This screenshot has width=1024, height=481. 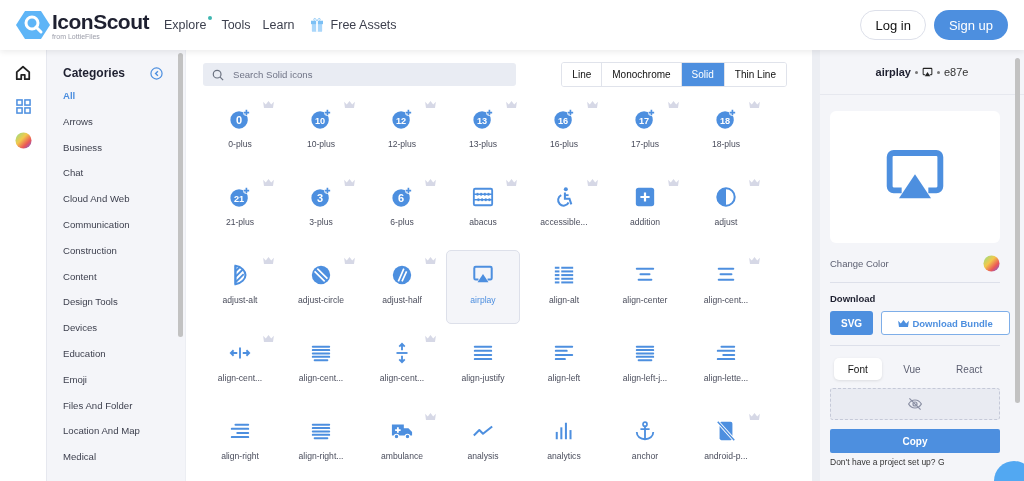 I want to click on nav-link: Learn, so click(x=278, y=25).